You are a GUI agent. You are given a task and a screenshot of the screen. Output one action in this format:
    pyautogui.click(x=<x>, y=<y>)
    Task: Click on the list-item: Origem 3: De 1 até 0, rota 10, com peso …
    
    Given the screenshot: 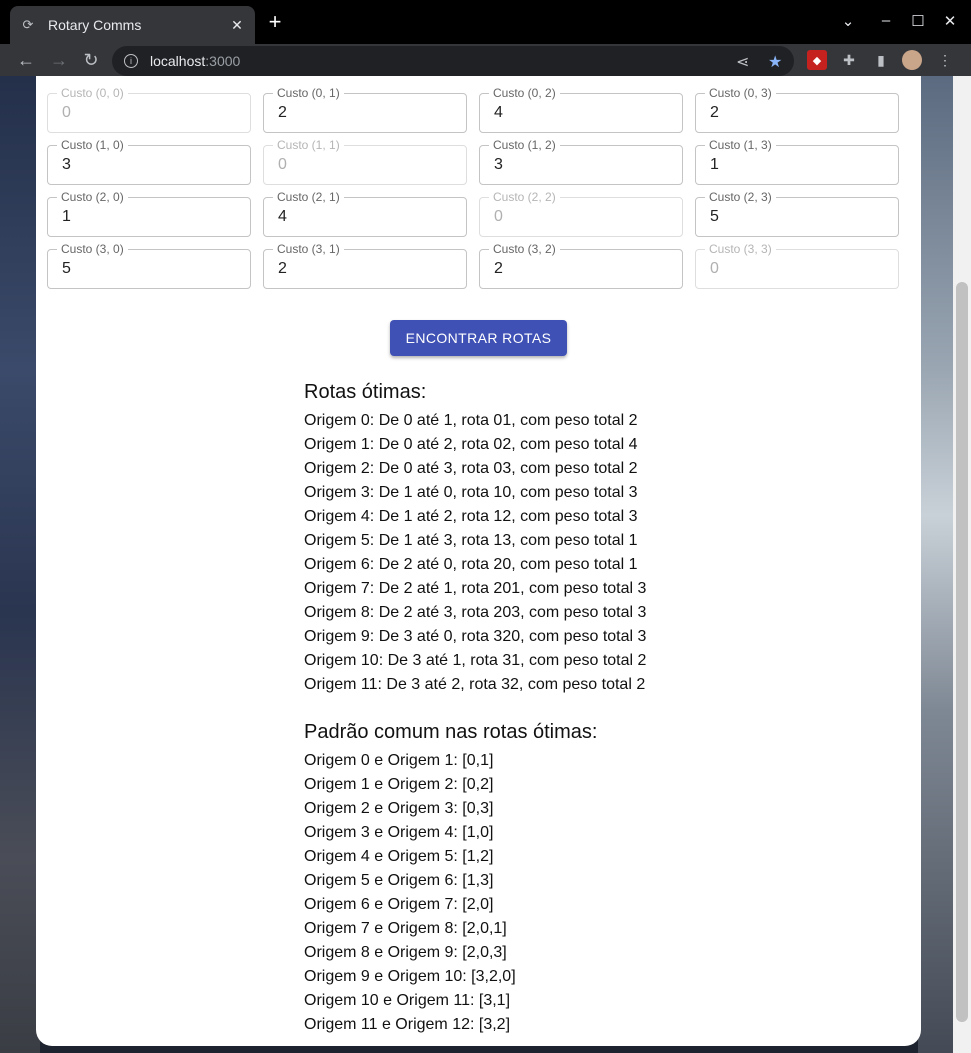 What is the action you would take?
    pyautogui.click(x=471, y=492)
    